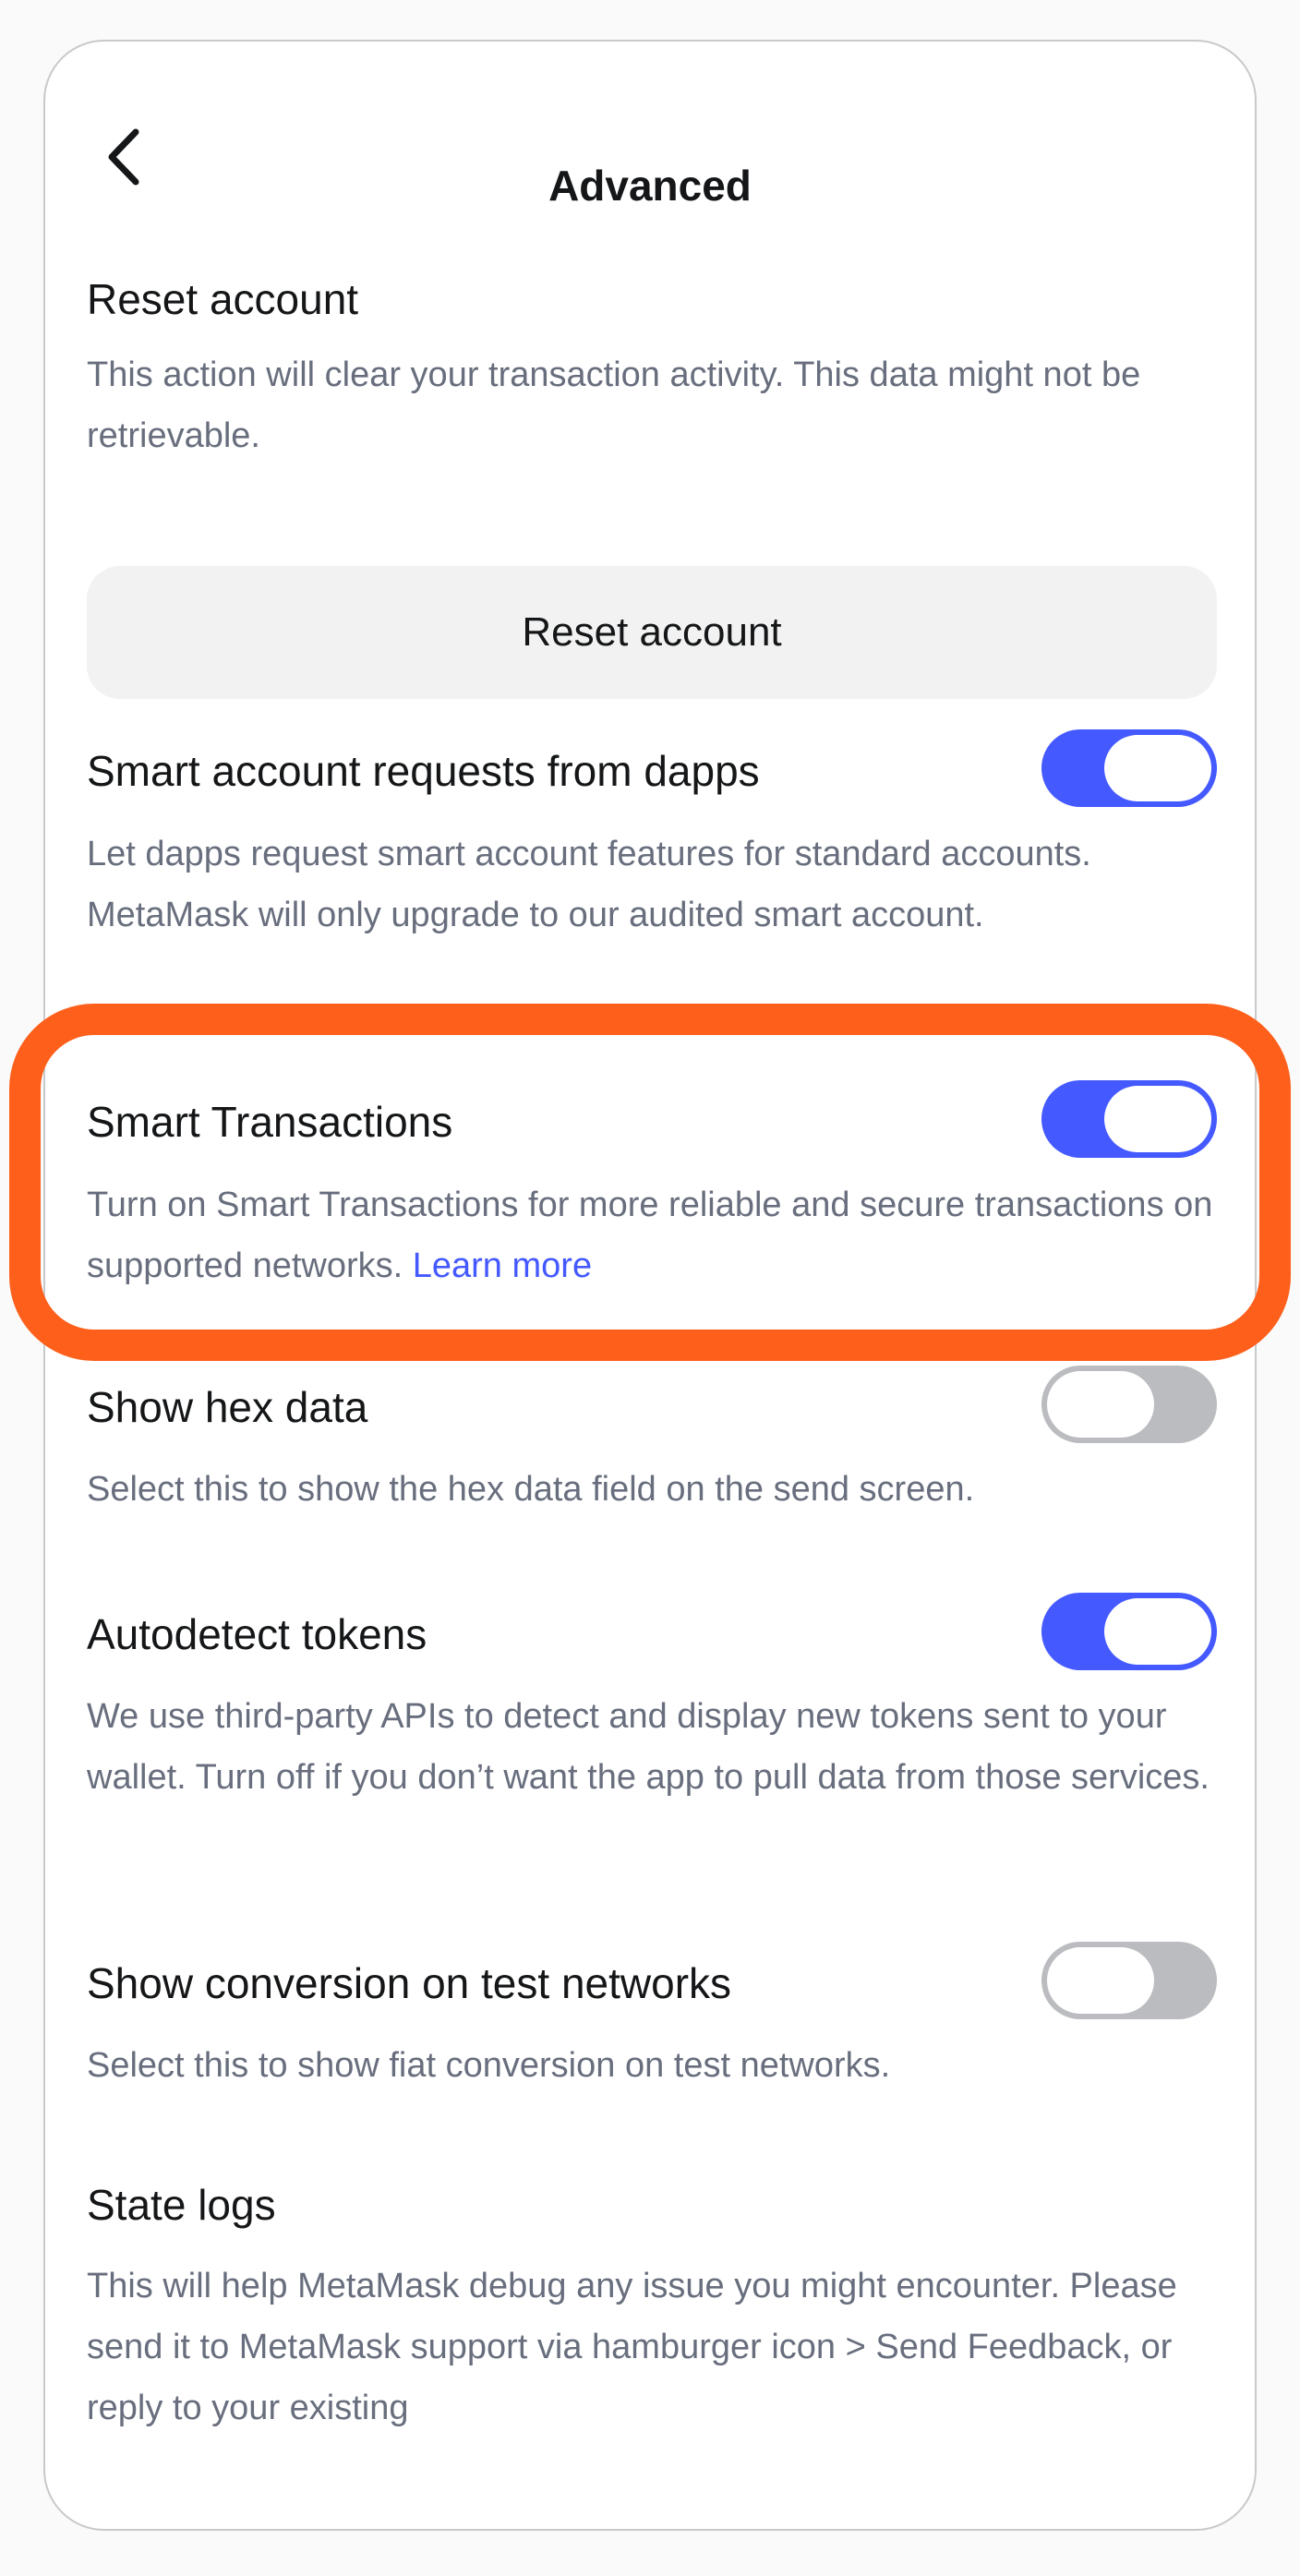 The height and width of the screenshot is (2576, 1300). What do you see at coordinates (650, 152) in the screenshot?
I see `header: Advanced` at bounding box center [650, 152].